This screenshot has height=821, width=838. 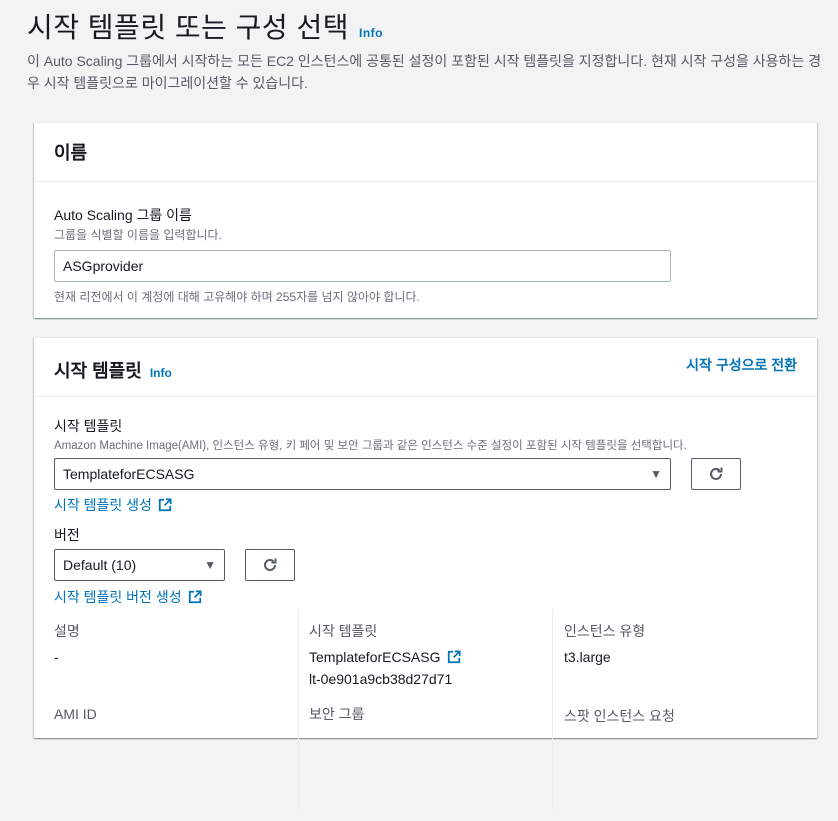 I want to click on ami-id-label: AMI ID, so click(x=75, y=714).